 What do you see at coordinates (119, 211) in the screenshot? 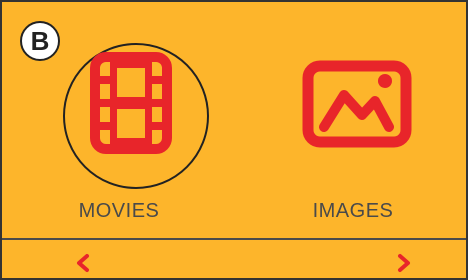
I see `movies-label: MOVIES` at bounding box center [119, 211].